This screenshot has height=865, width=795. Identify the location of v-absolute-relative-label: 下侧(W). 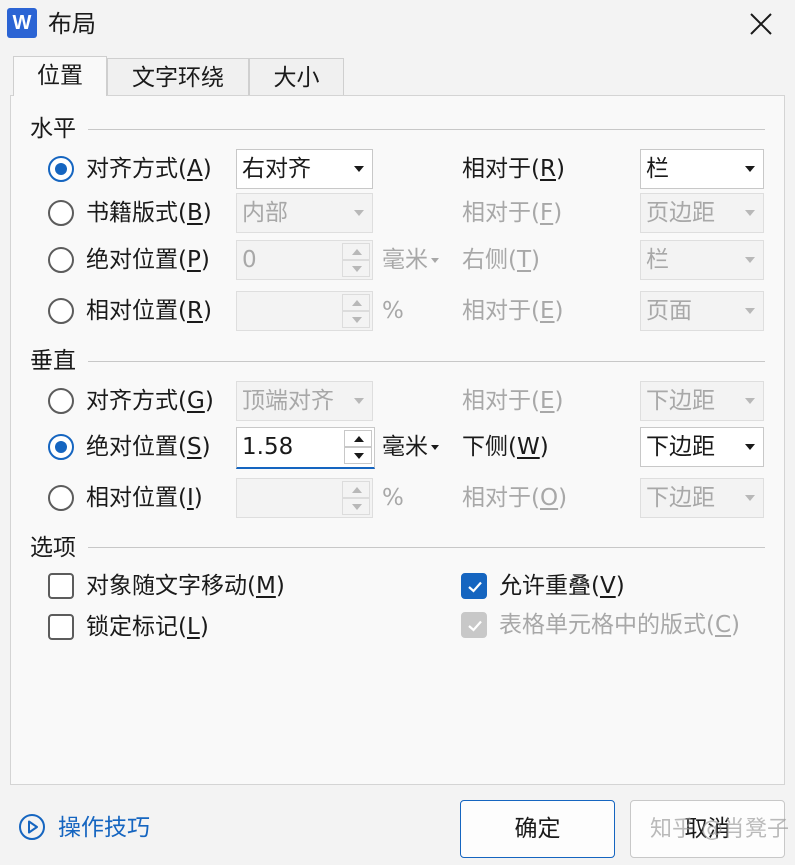
(505, 447).